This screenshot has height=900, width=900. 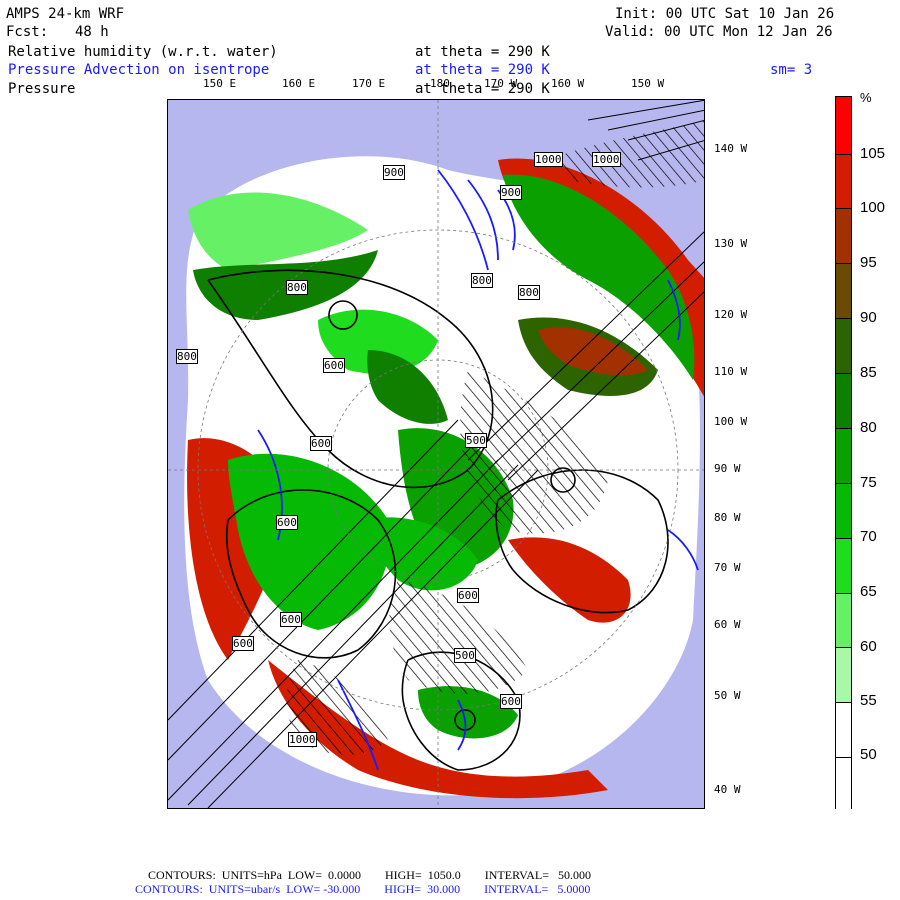 What do you see at coordinates (731, 148) in the screenshot?
I see `lon-label-right: 140 W` at bounding box center [731, 148].